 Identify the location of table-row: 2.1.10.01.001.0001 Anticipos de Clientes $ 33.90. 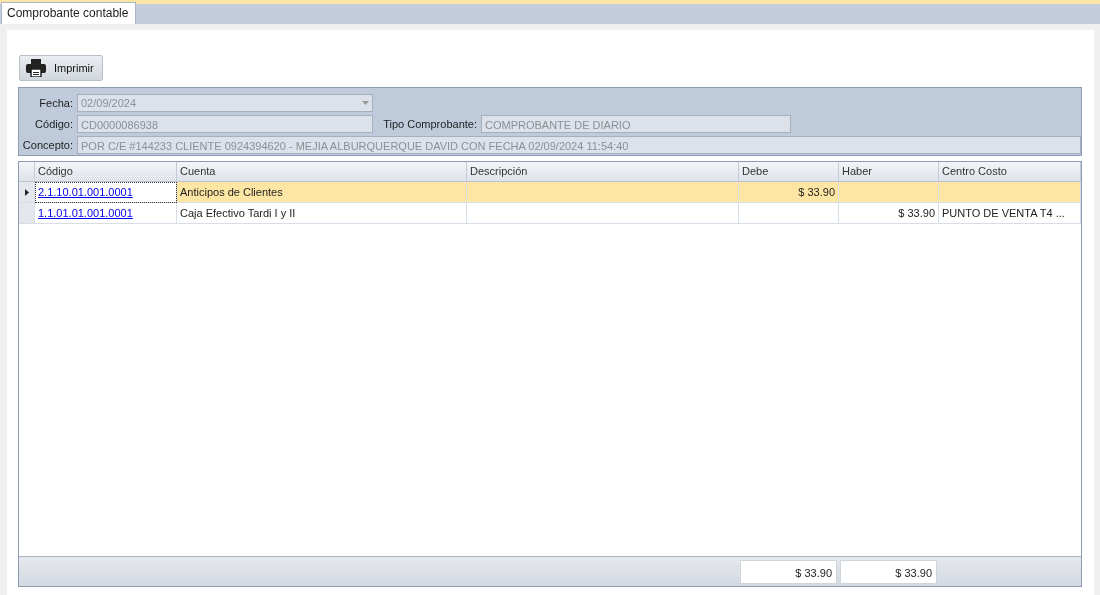
(550, 192).